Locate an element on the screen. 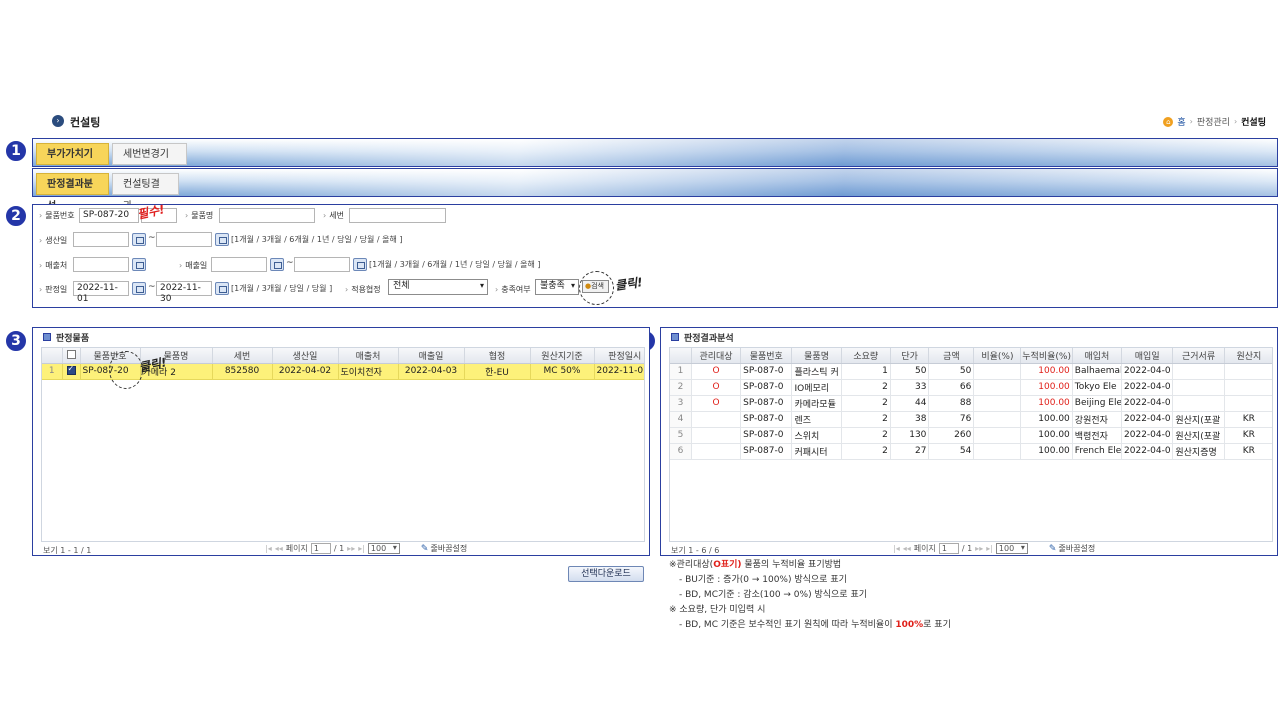  buyer-cell: 도이치전자 is located at coordinates (368, 371).